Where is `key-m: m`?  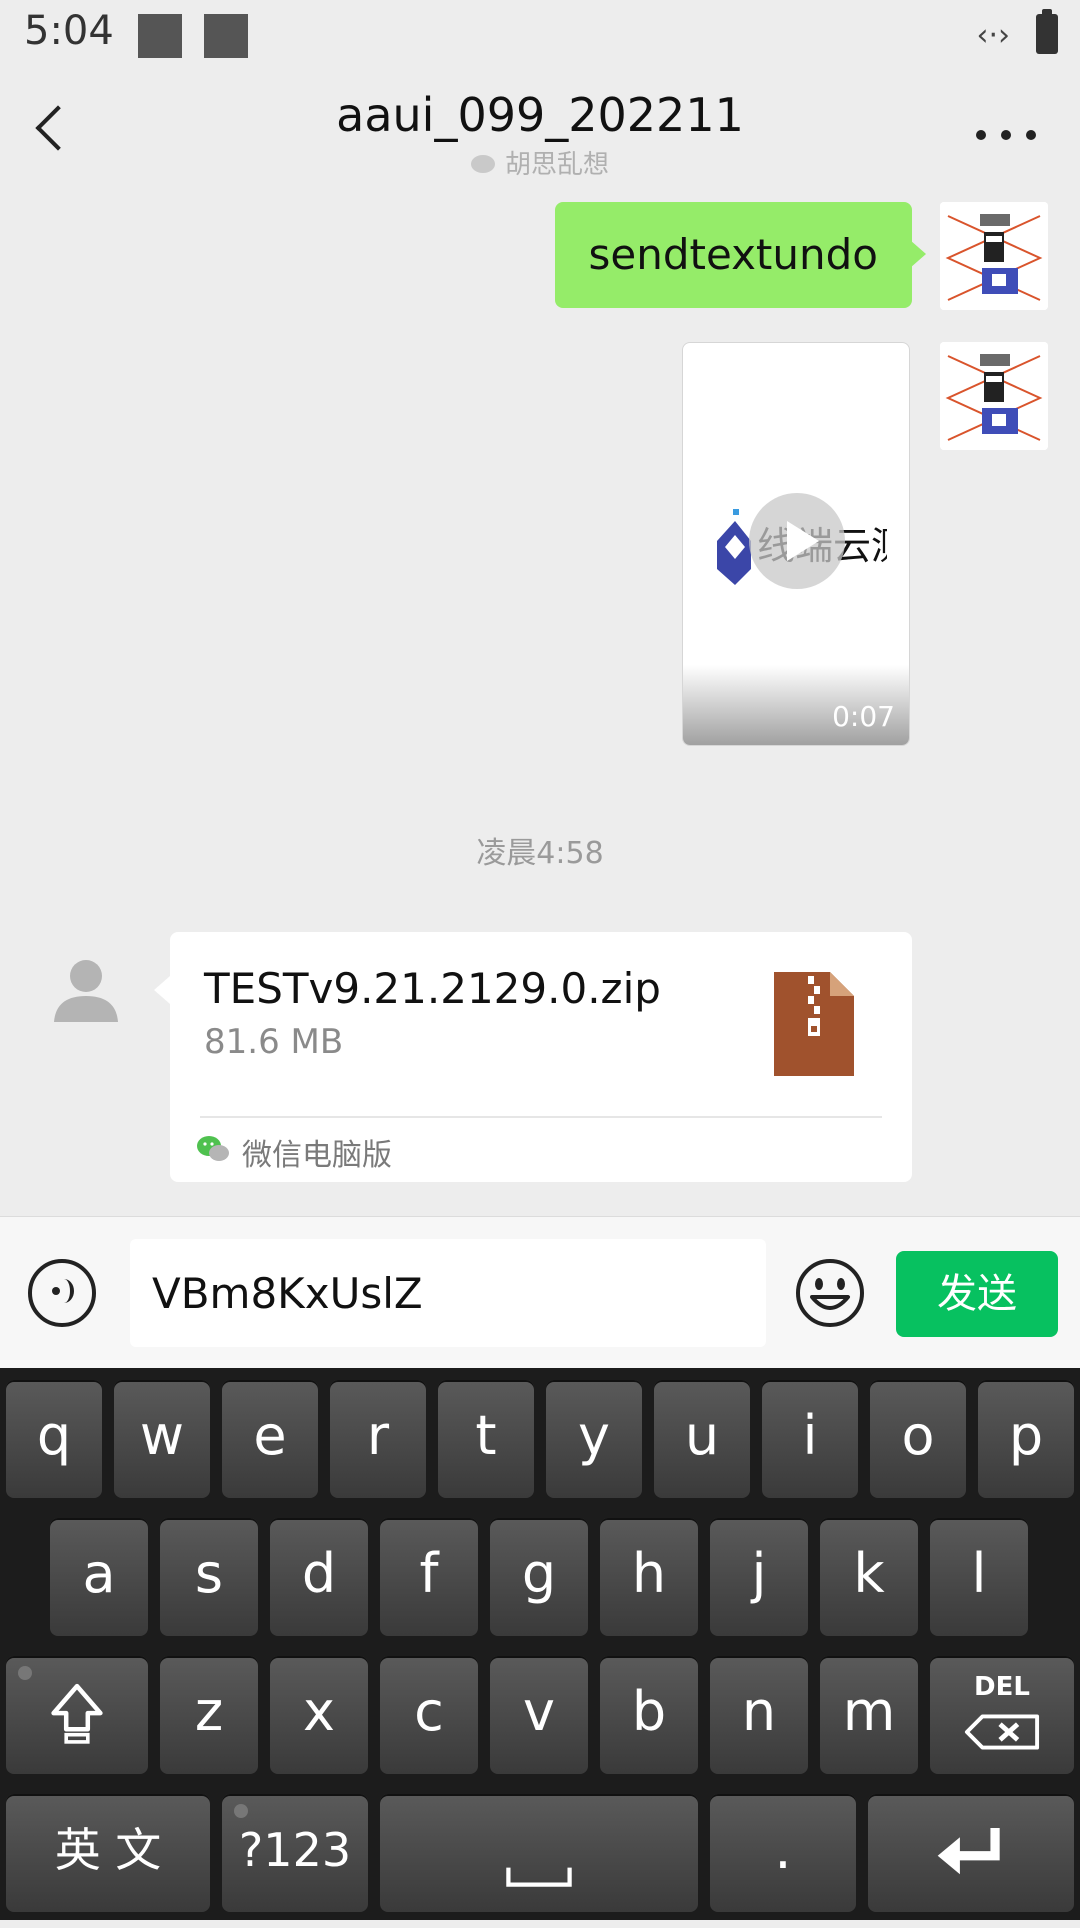
key-m: m is located at coordinates (869, 1715).